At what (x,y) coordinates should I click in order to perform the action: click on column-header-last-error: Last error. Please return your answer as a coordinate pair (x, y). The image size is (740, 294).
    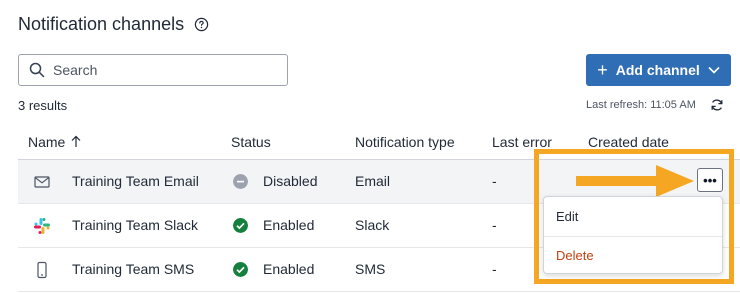
    Looking at the image, I should click on (522, 142).